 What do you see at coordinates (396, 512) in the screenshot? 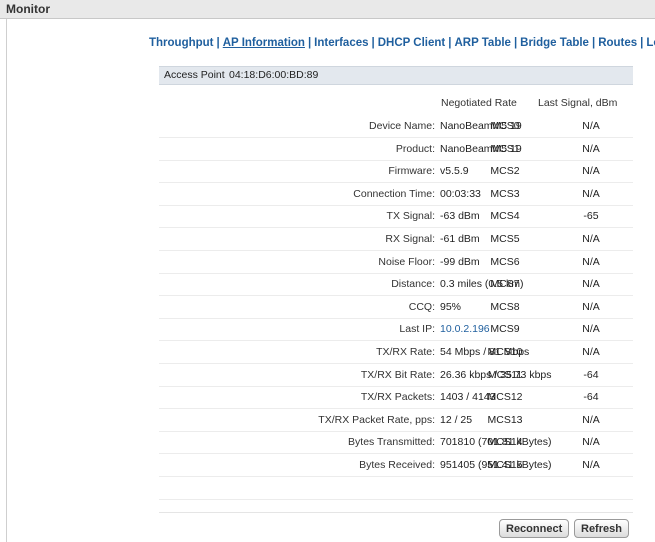
I see `table-divider` at bounding box center [396, 512].